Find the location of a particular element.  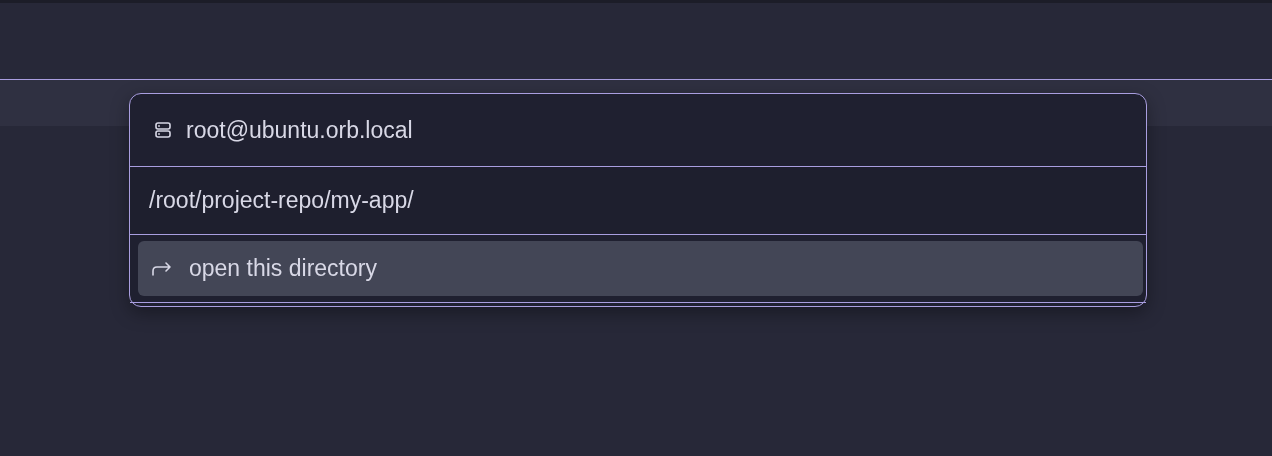

path-field: /root/project-repo/my-app/ is located at coordinates (638, 201).